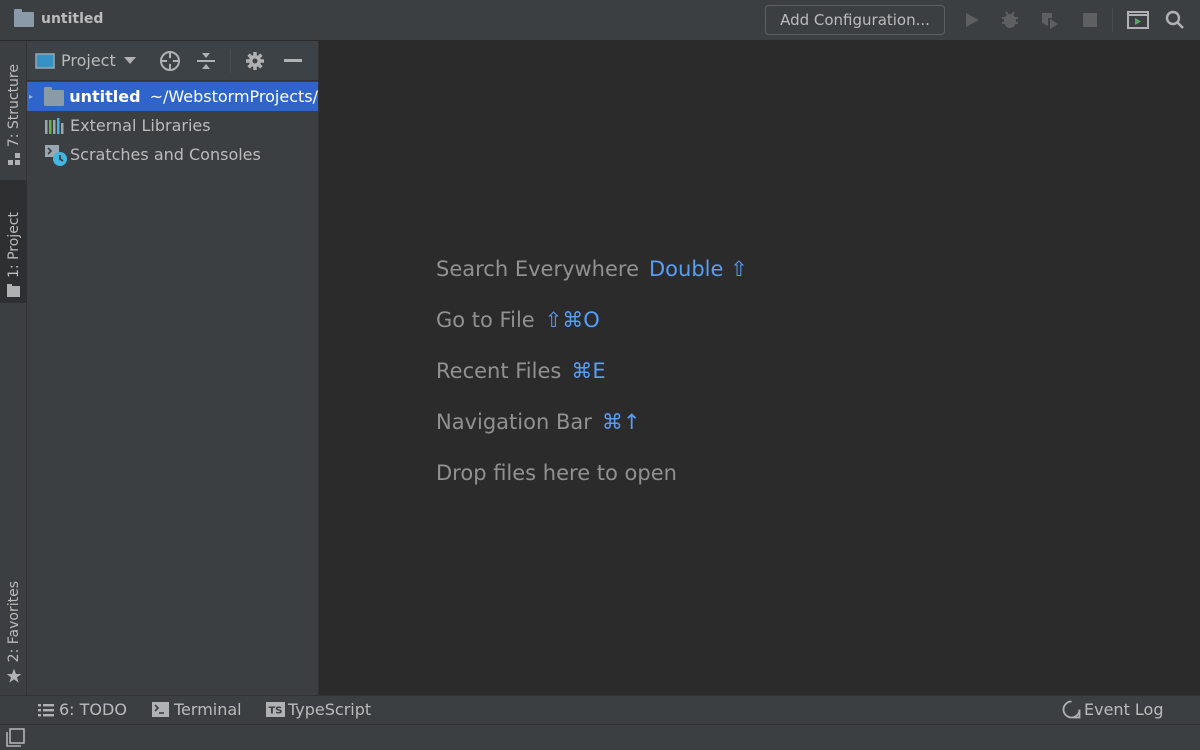 The height and width of the screenshot is (750, 1200). I want to click on hint-label: Drop files here to open, so click(556, 473).